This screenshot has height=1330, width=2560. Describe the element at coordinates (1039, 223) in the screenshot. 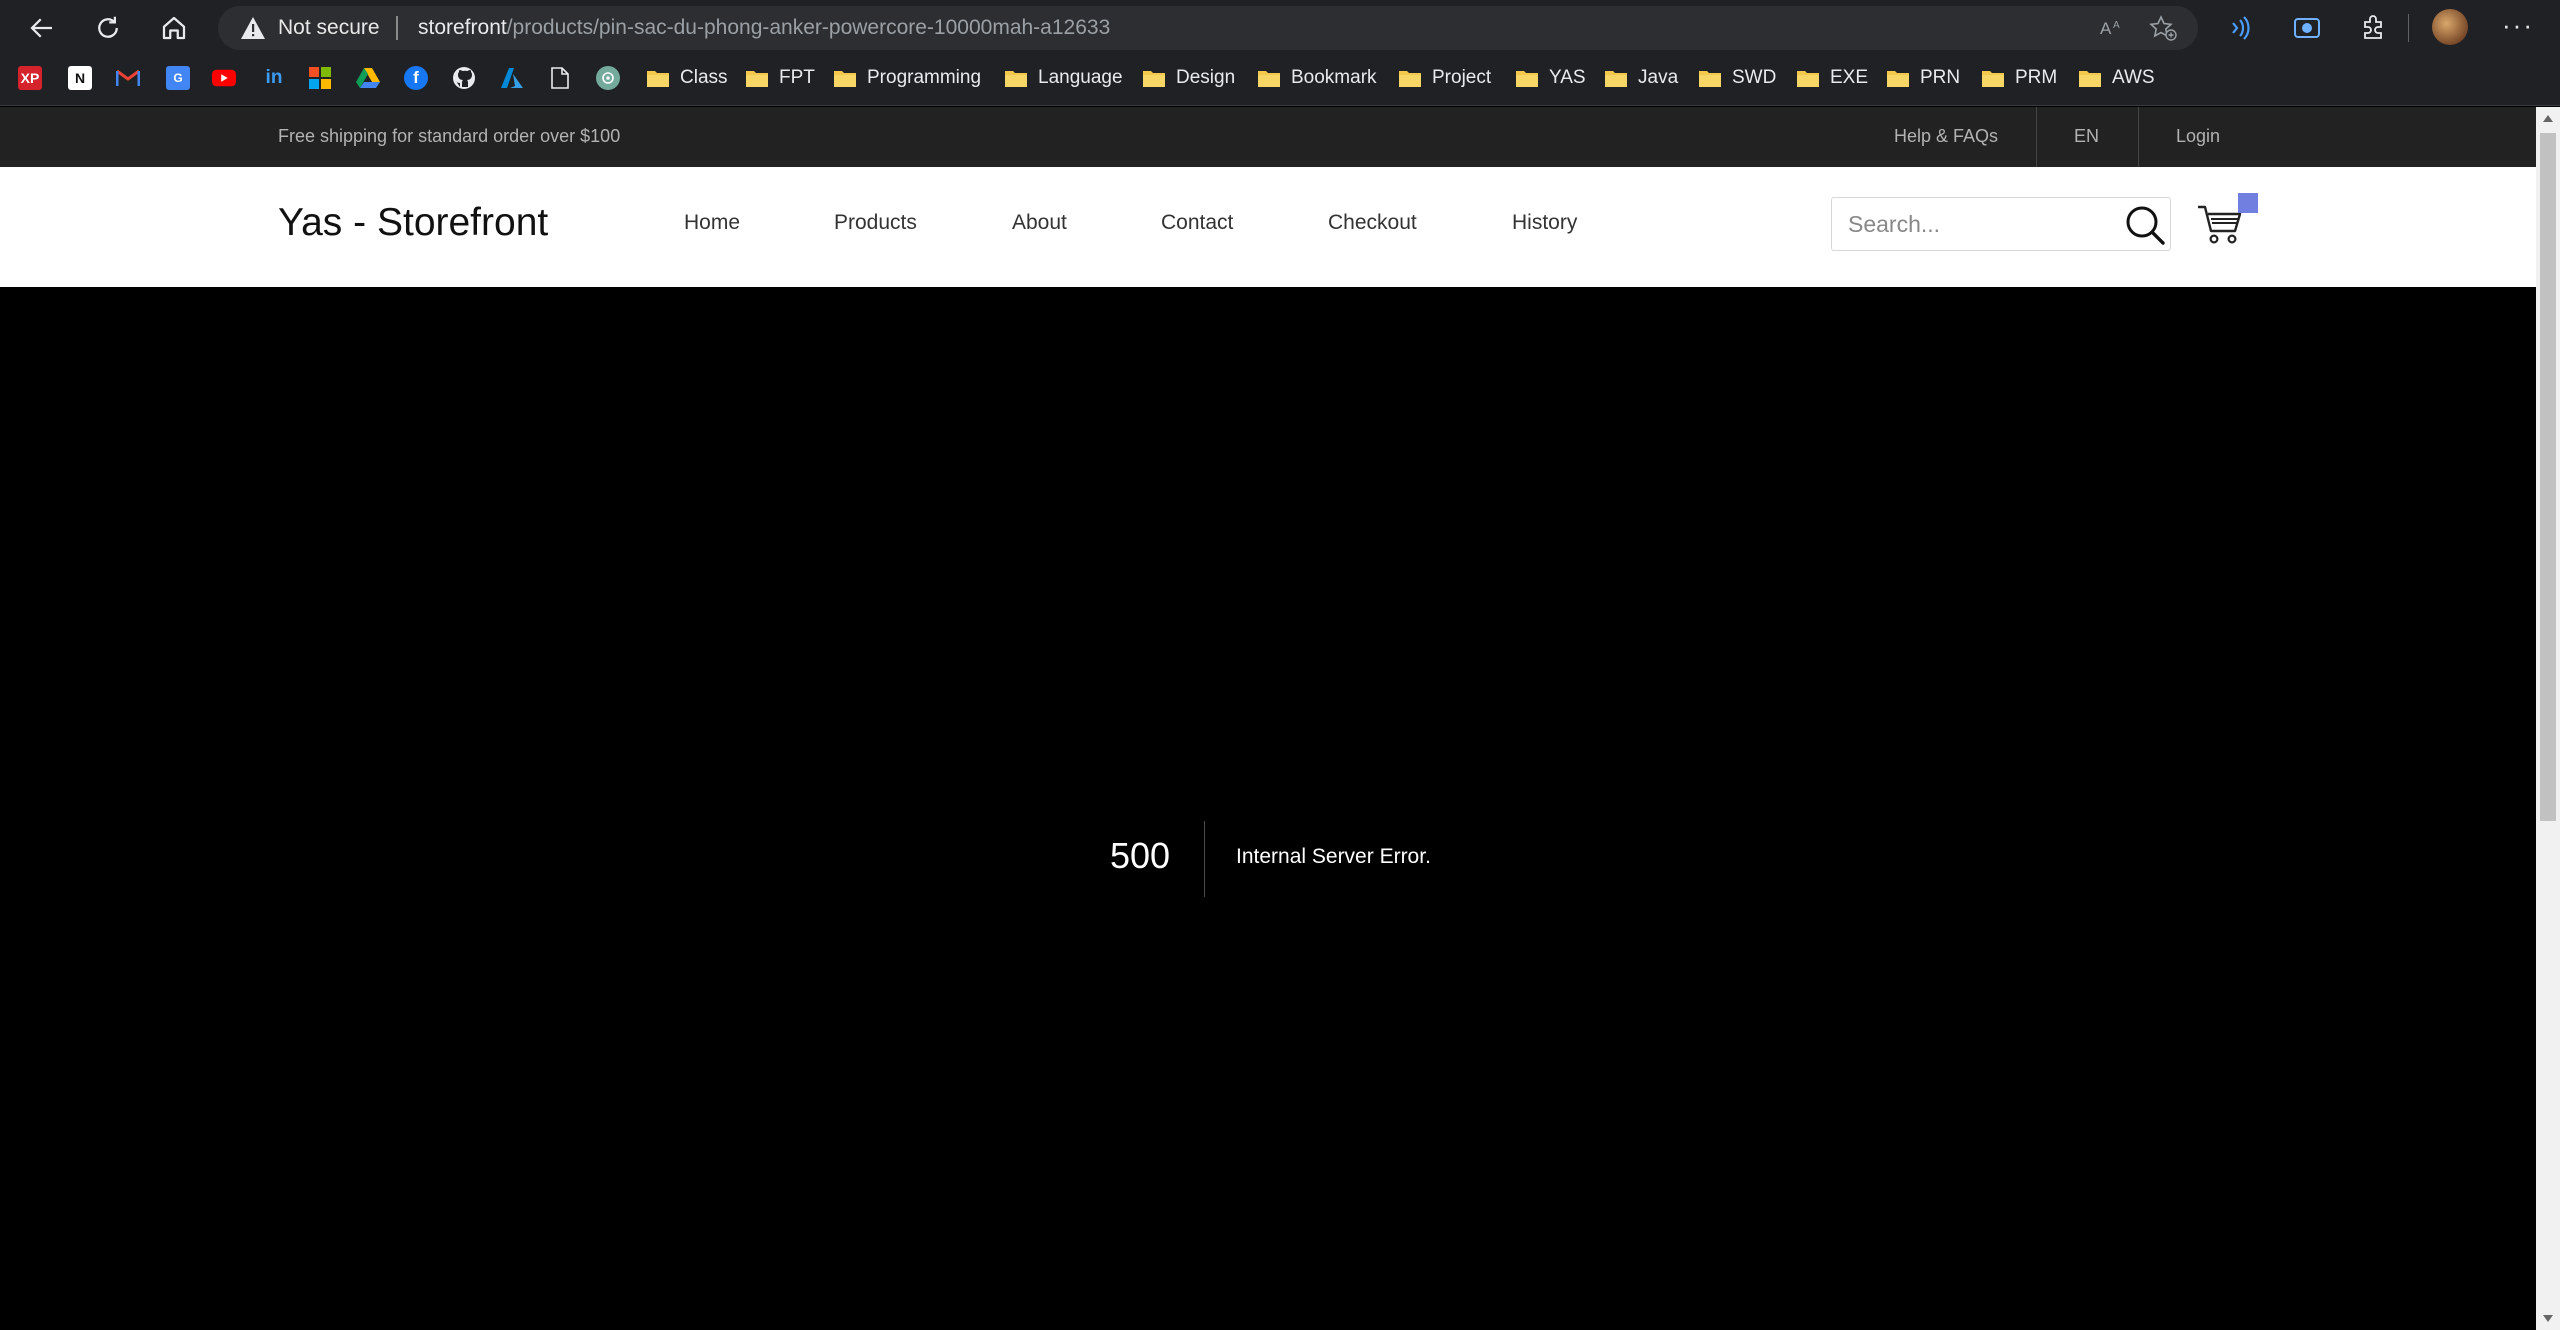

I see `nav-about: About` at that location.